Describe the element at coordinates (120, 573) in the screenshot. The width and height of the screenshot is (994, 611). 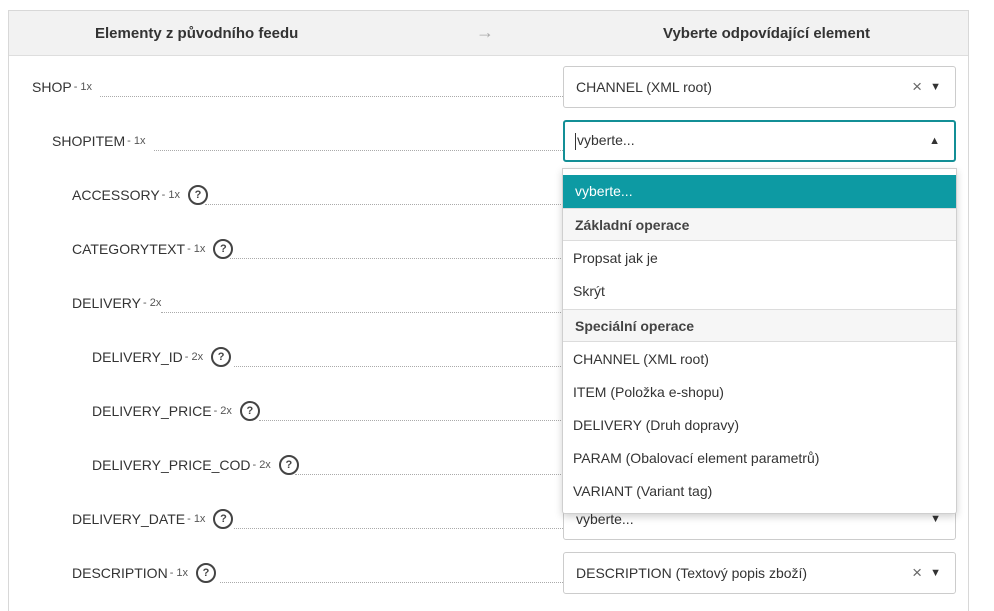
I see `element-name: DESCRIPTION` at that location.